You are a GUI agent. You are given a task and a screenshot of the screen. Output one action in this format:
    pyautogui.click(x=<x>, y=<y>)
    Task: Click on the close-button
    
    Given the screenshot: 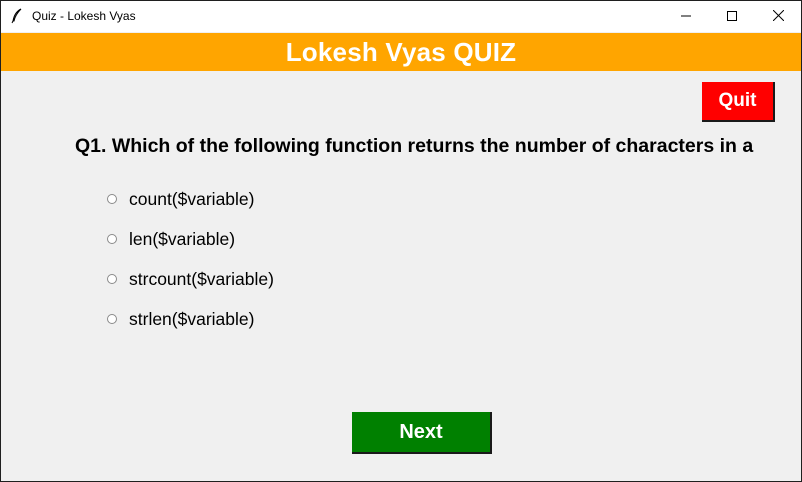 What is the action you would take?
    pyautogui.click(x=778, y=16)
    